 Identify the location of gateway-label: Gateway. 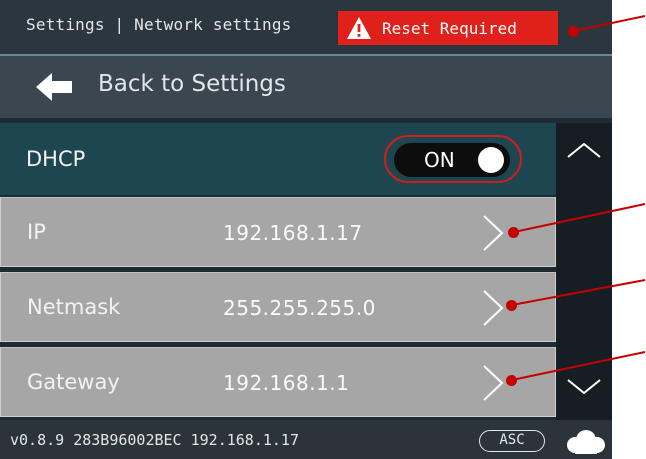
(73, 382).